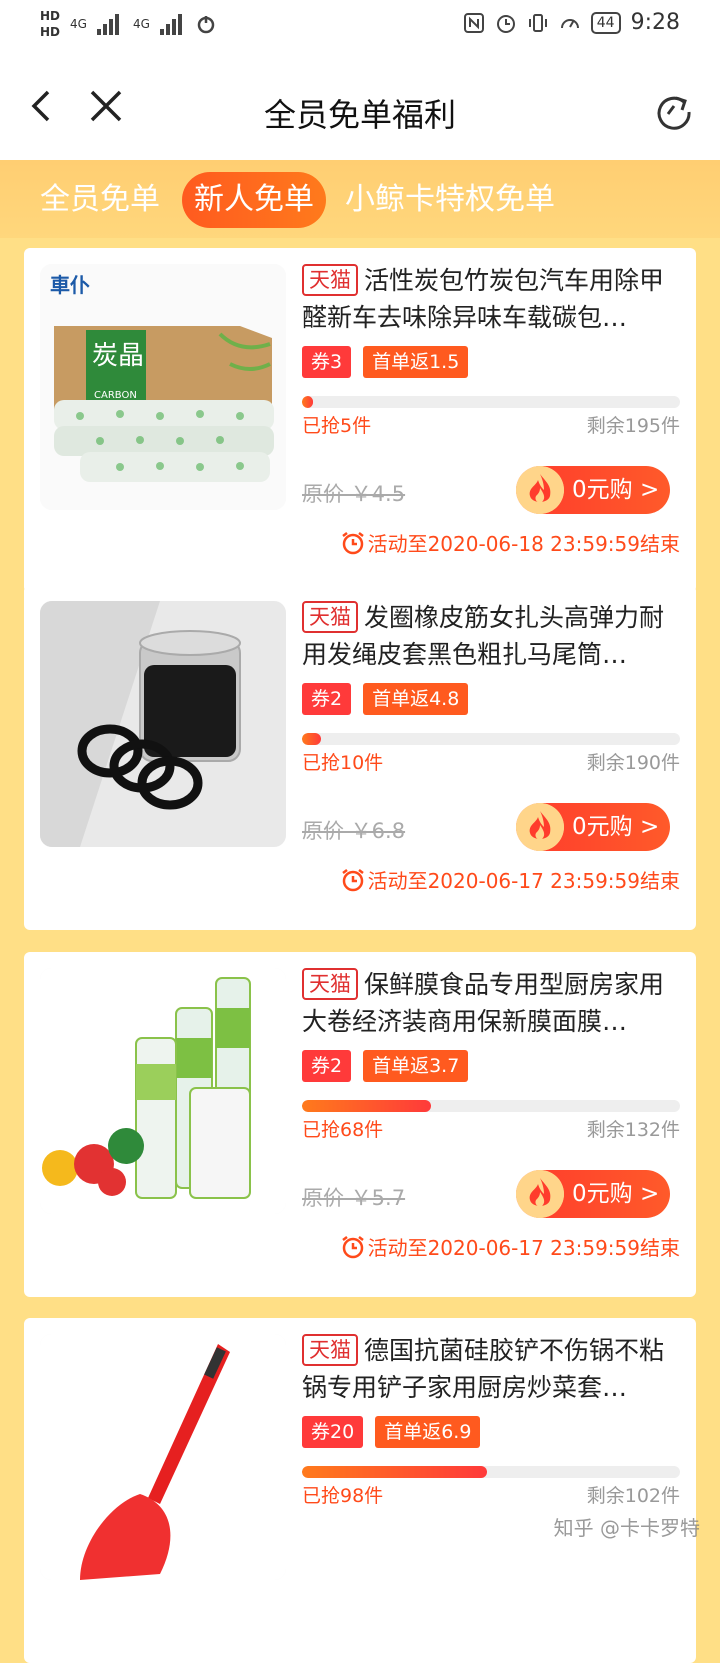 Image resolution: width=720 pixels, height=1663 pixels. I want to click on tab-card-privilege-free: 小鲸卡特权免单, so click(450, 200).